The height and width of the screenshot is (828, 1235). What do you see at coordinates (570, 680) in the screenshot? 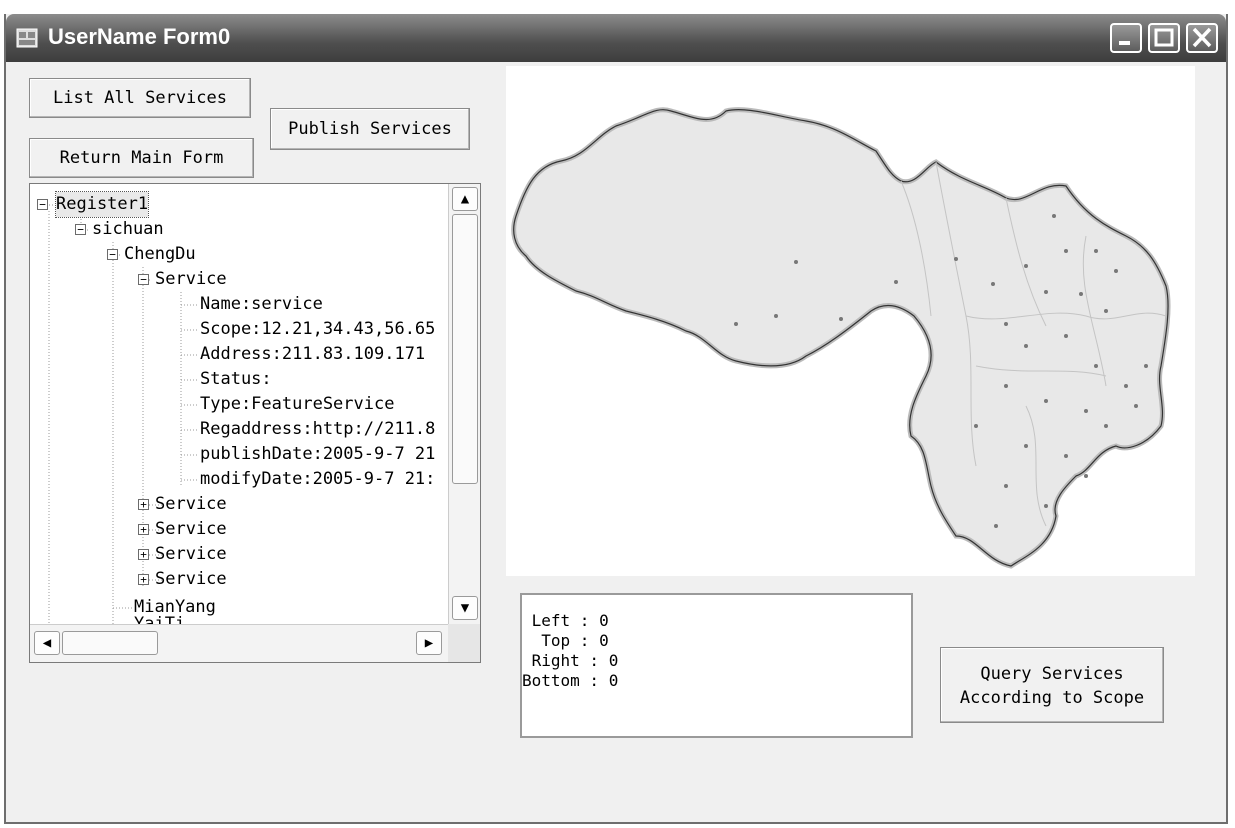
I see `coord-bottom: Bottom : 0` at bounding box center [570, 680].